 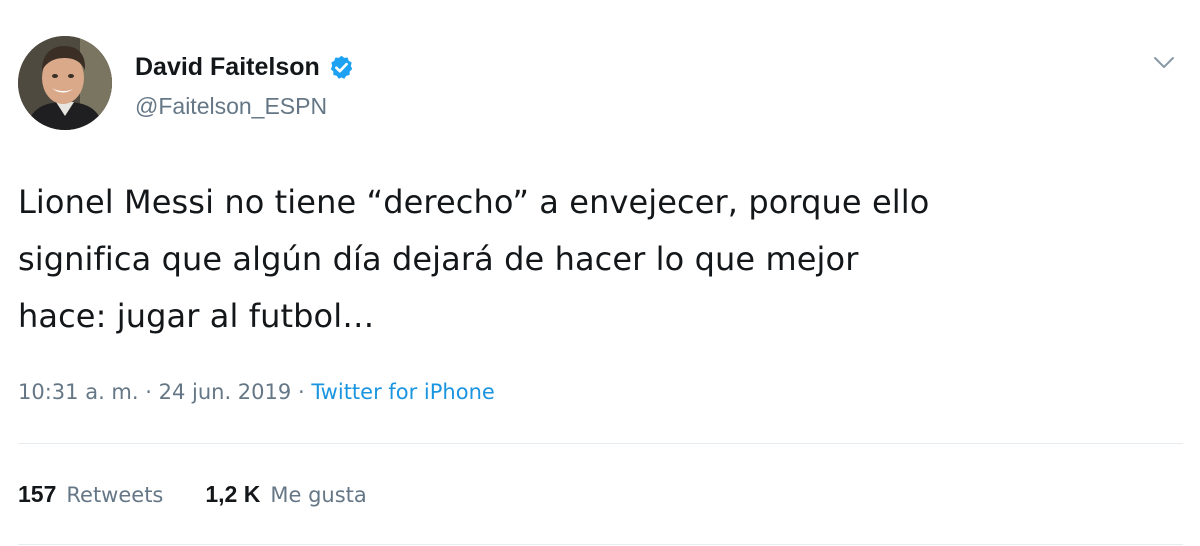 I want to click on avatar, so click(x=65, y=83).